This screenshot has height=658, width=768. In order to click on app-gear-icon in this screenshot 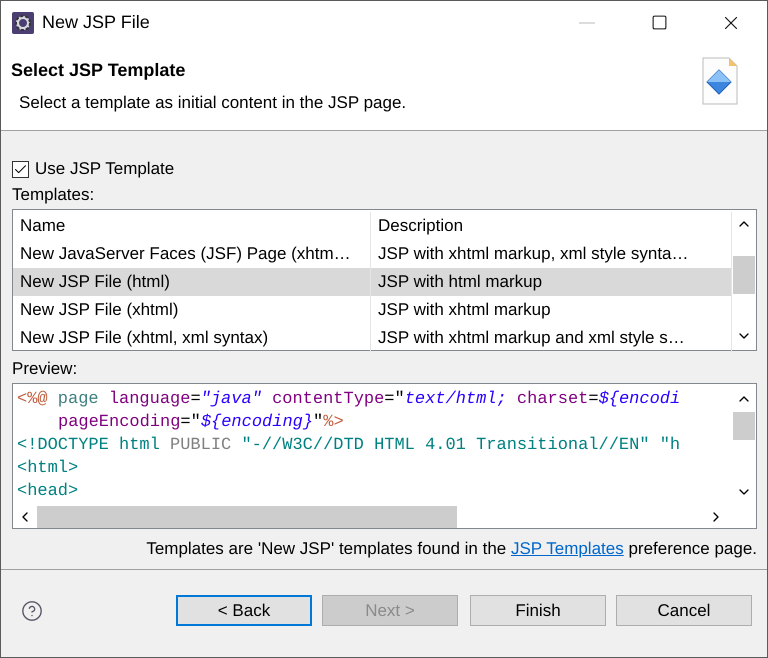, I will do `click(23, 23)`.